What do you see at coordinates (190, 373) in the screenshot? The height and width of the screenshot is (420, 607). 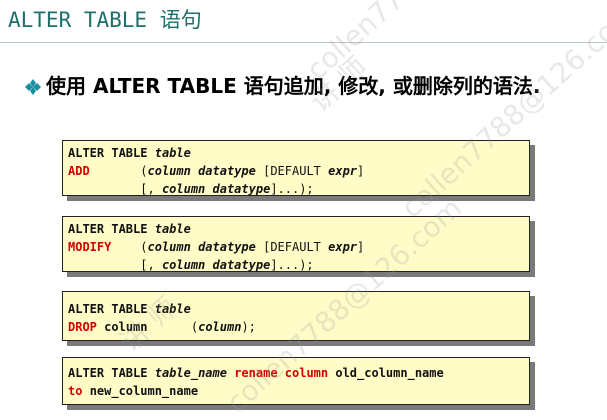 I see `code-arg: table_name` at bounding box center [190, 373].